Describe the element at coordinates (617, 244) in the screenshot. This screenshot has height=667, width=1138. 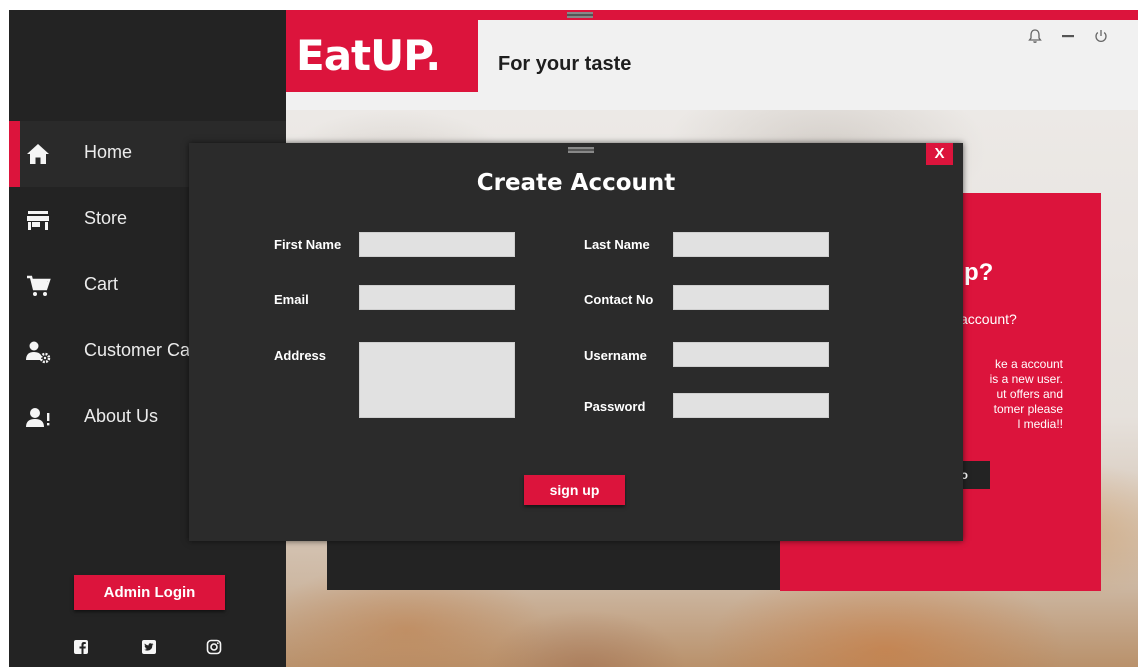
I see `last-name-label: Last Name` at that location.